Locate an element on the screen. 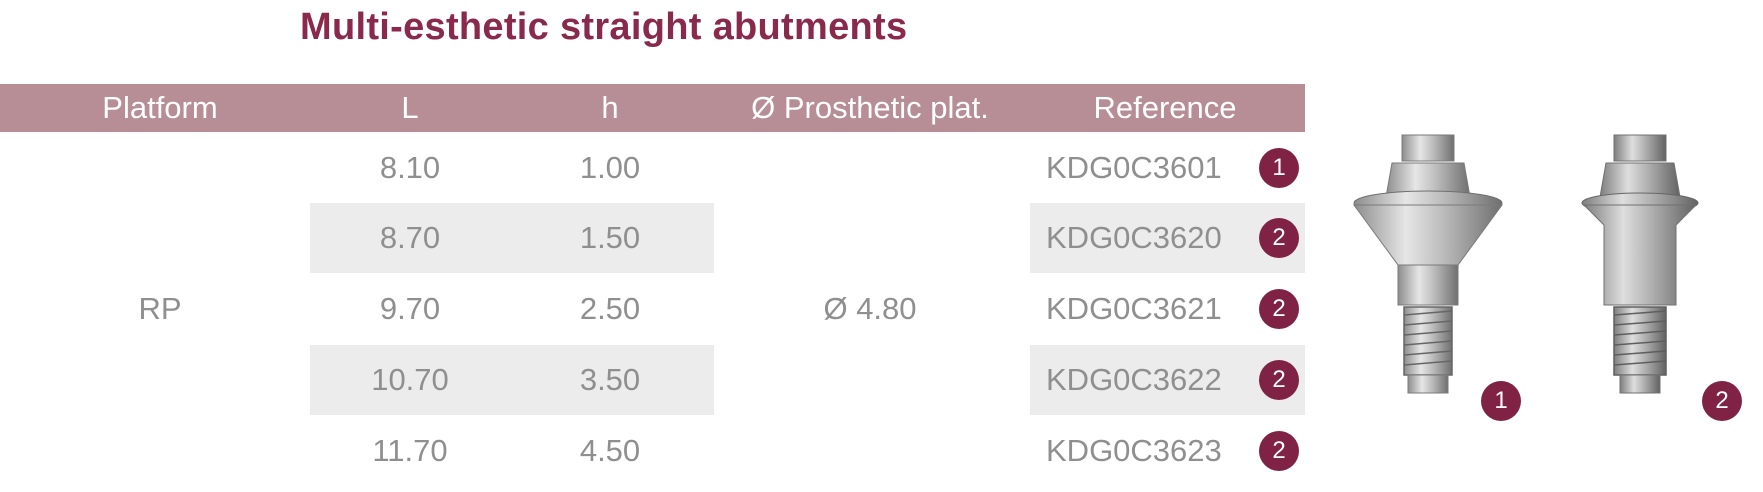  cell-l: 8.70 is located at coordinates (410, 237).